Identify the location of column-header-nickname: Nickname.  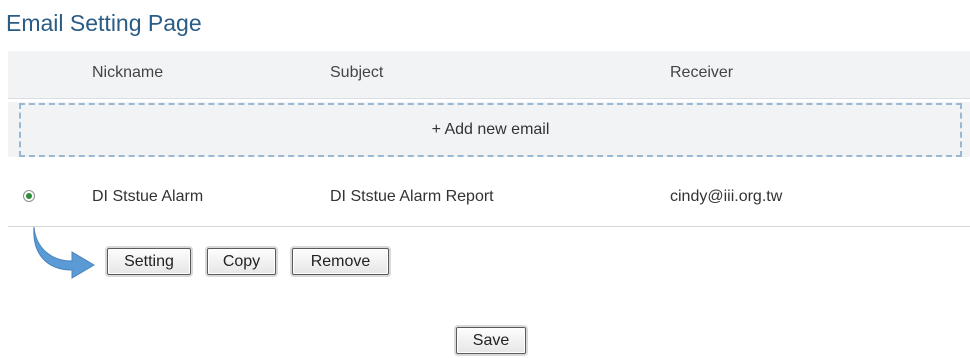
(128, 72).